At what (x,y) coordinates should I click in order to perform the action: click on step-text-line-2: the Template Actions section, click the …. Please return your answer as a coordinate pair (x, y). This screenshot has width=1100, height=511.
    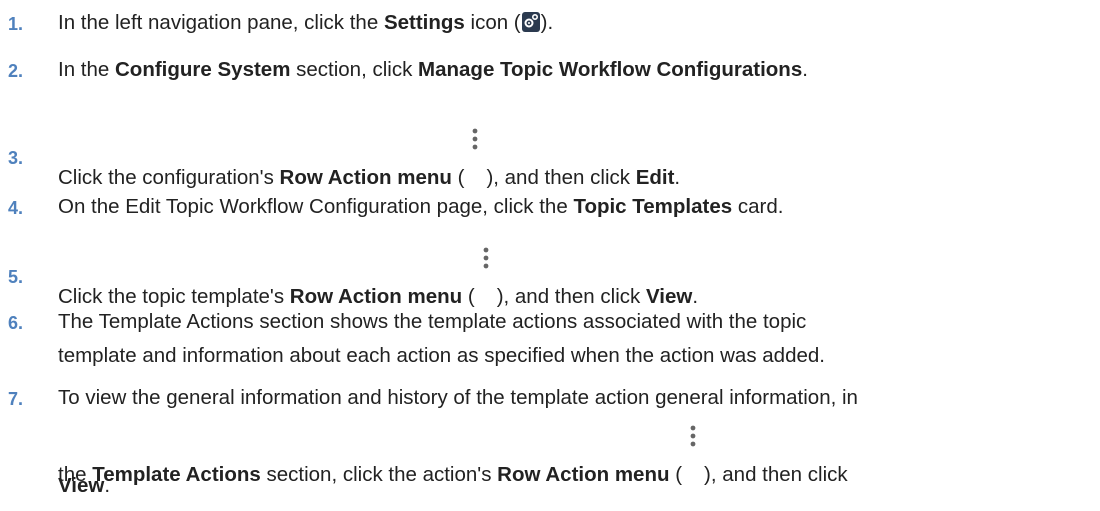
    Looking at the image, I should click on (453, 457).